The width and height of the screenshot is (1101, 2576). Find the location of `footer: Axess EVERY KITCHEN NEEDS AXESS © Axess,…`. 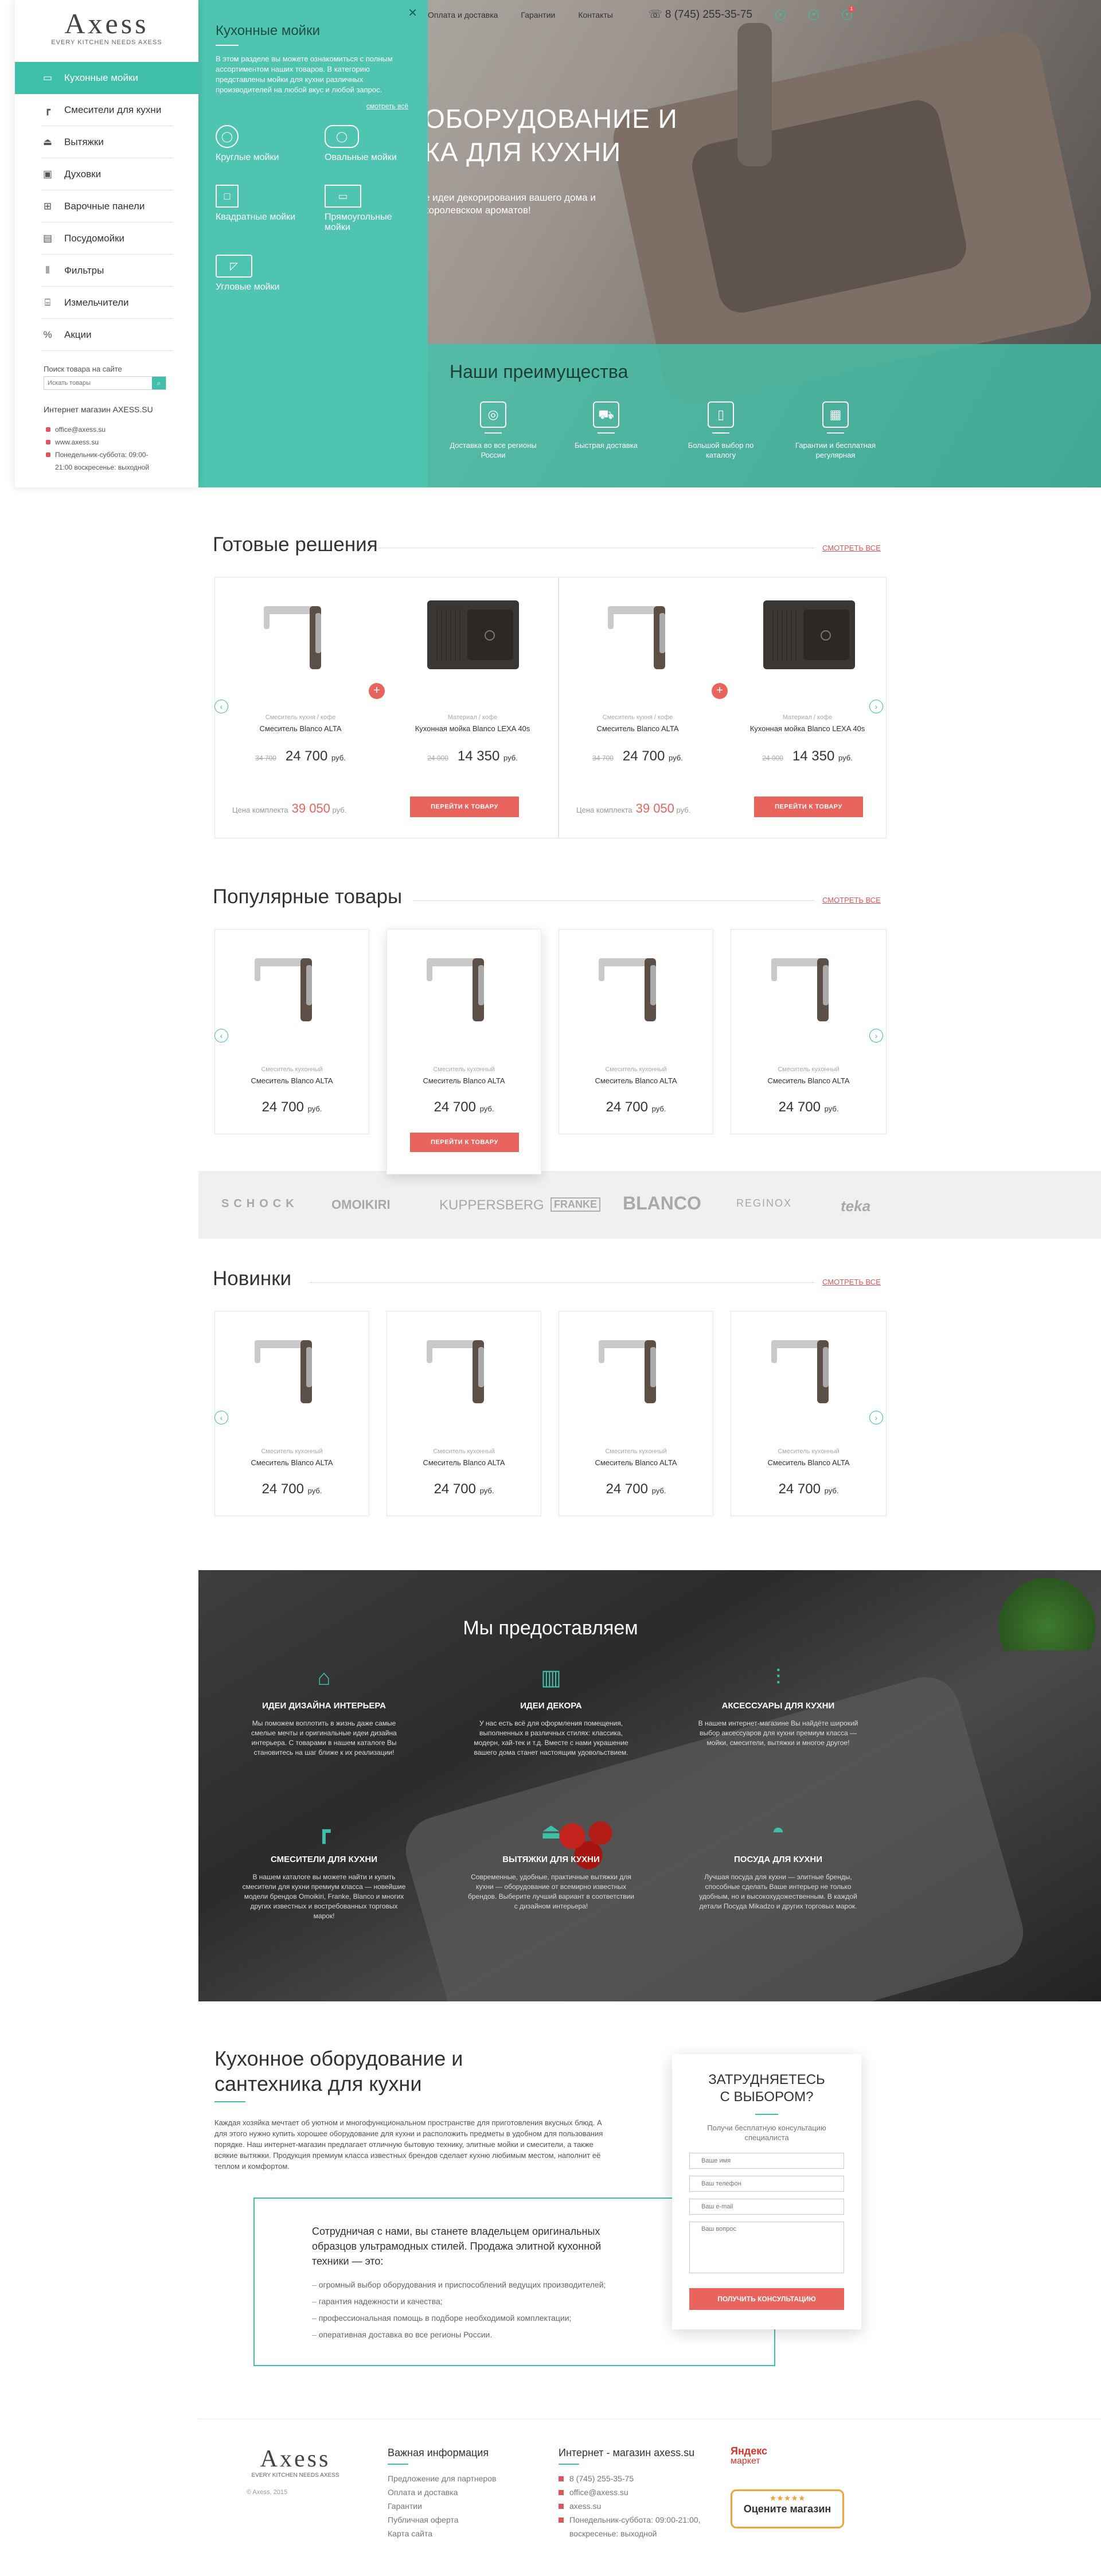

footer: Axess EVERY KITCHEN NEEDS AXESS © Axess,… is located at coordinates (649, 2498).